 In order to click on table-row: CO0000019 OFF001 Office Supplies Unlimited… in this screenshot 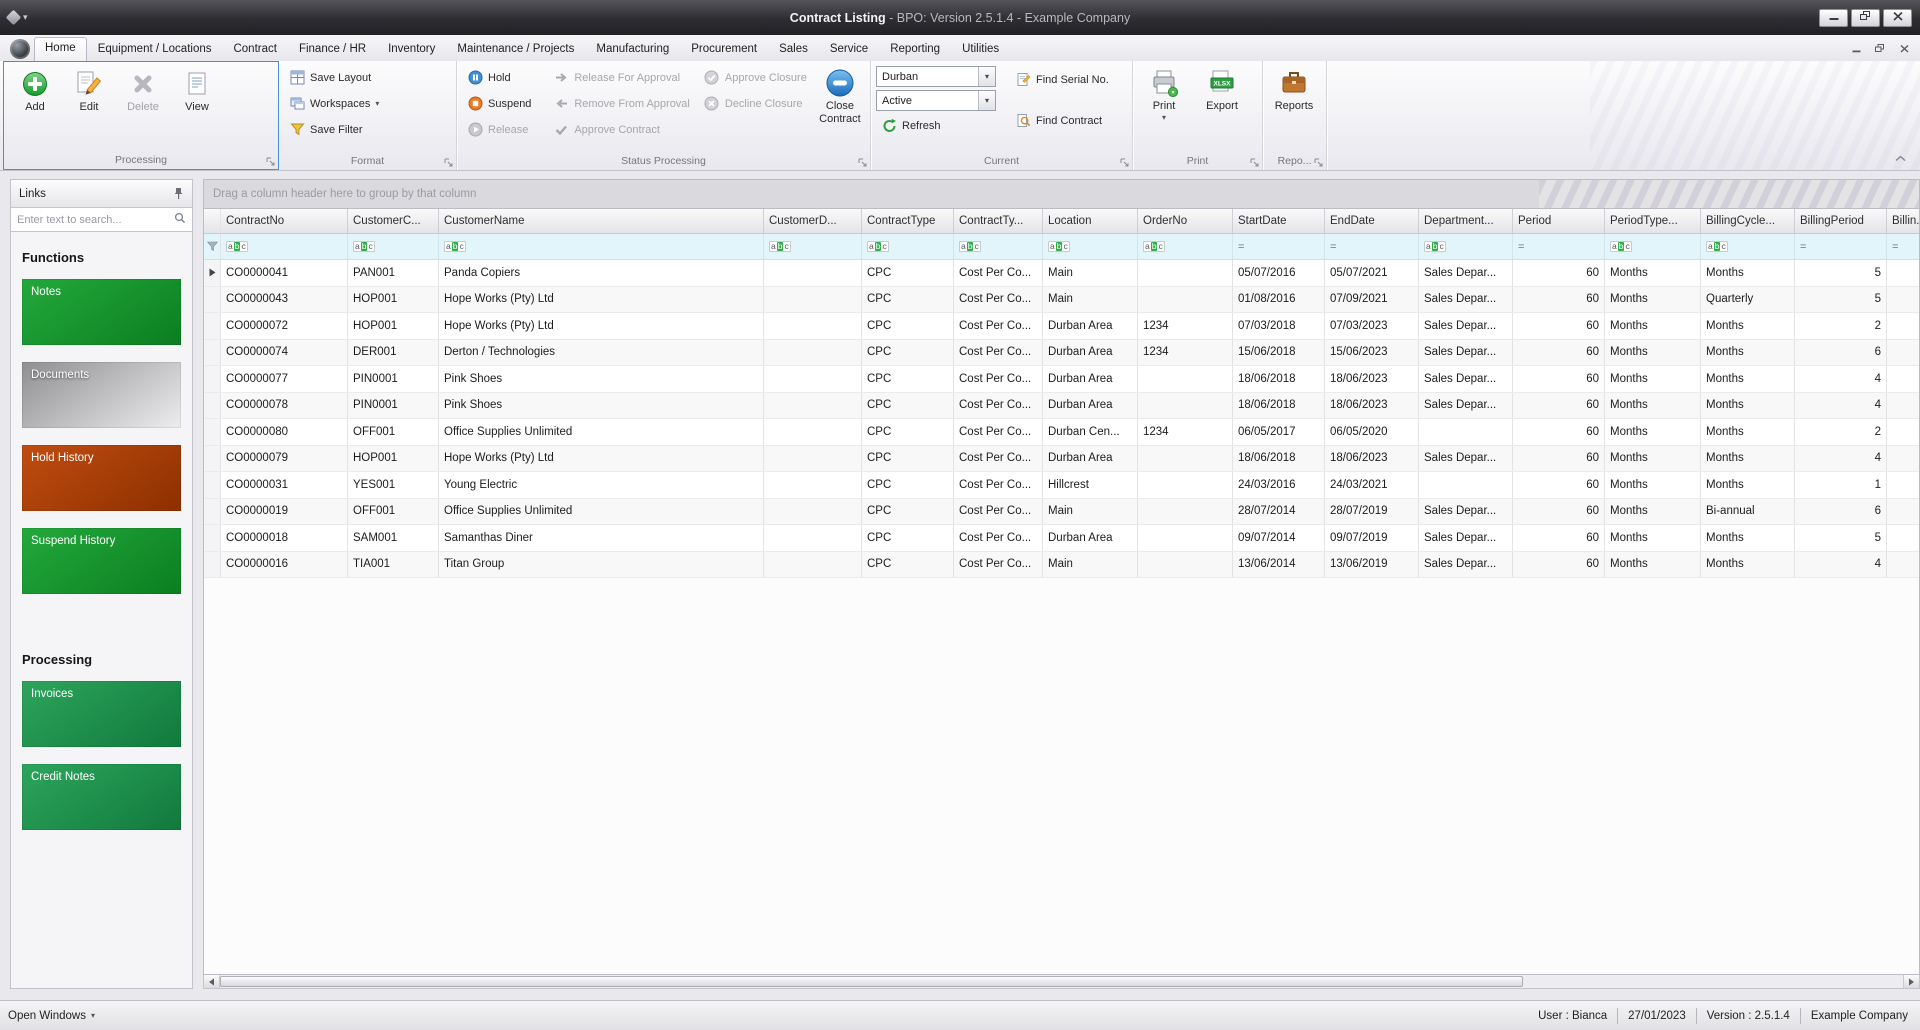, I will do `click(1061, 511)`.